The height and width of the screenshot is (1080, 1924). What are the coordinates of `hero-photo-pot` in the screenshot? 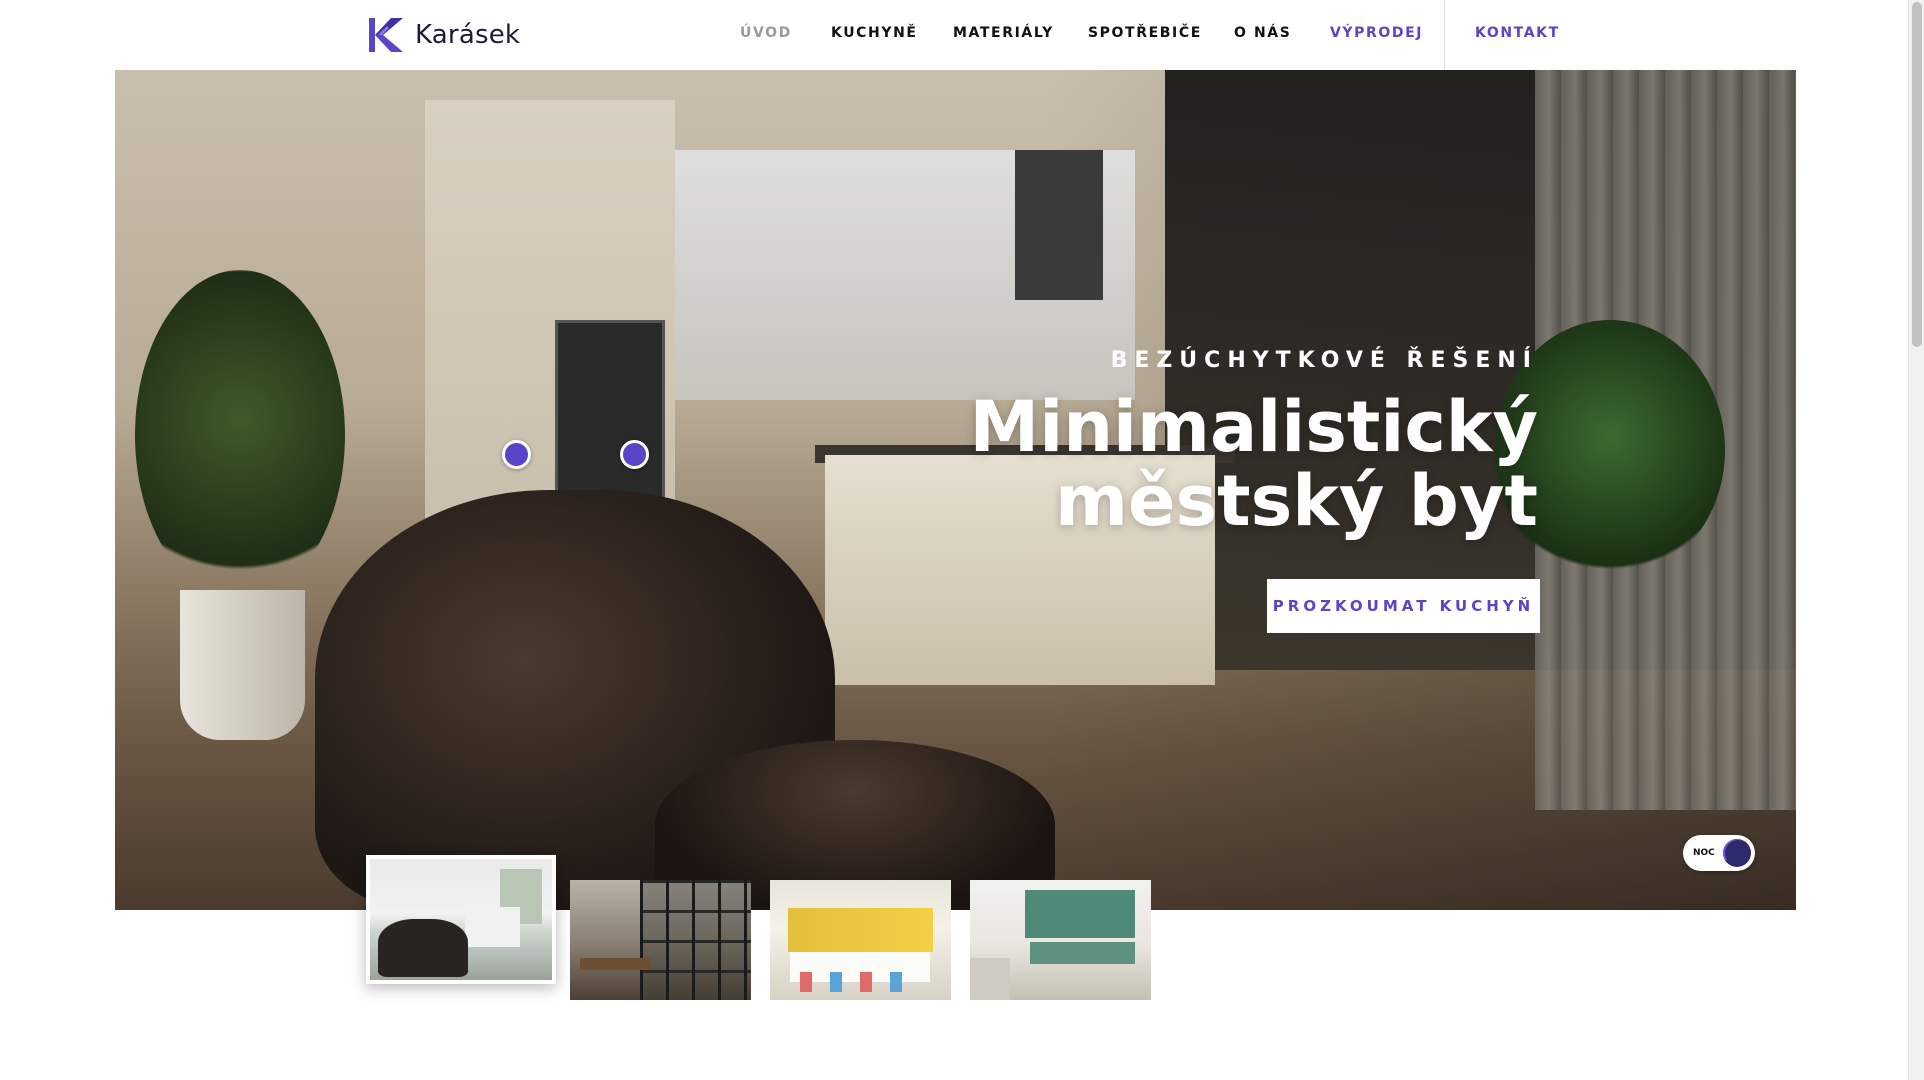 It's located at (242, 665).